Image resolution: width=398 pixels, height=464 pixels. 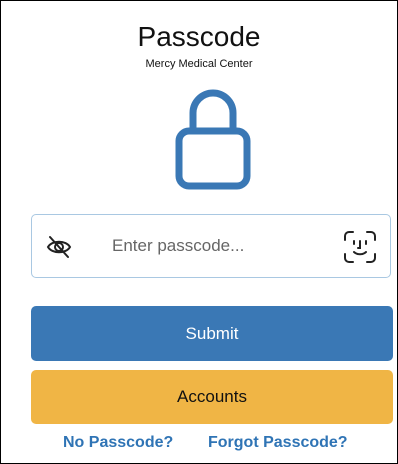 What do you see at coordinates (278, 443) in the screenshot?
I see `forgot-passcode-link: Forgot Passcode?` at bounding box center [278, 443].